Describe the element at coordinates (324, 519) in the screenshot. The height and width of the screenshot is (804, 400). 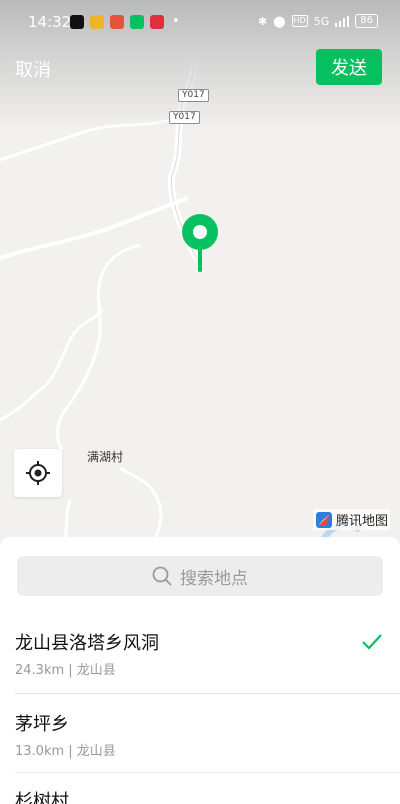
I see `tencent-map-logo-icon` at that location.